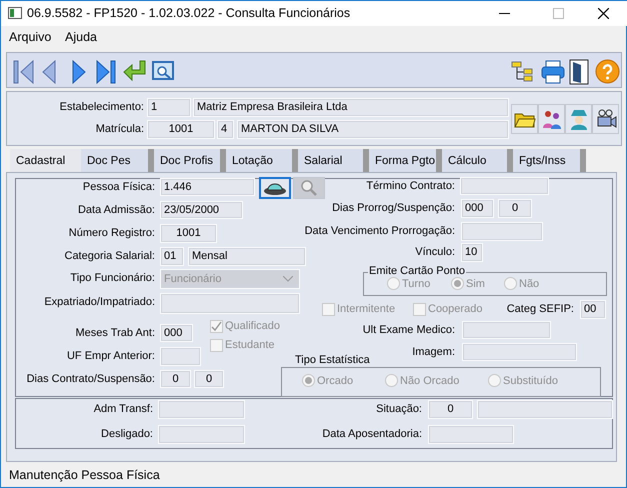 This screenshot has width=627, height=488. Describe the element at coordinates (24, 72) in the screenshot. I see `first-record-icon` at that location.